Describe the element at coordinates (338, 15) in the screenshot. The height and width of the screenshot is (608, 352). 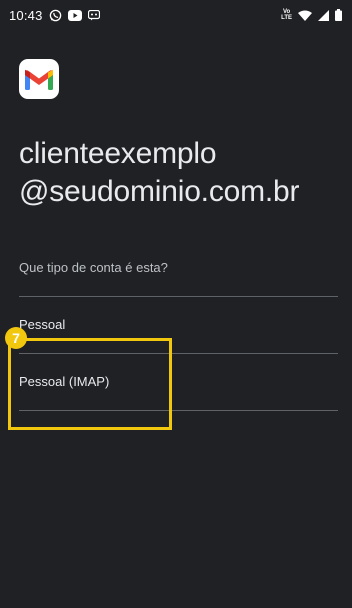
I see `battery-icon` at that location.